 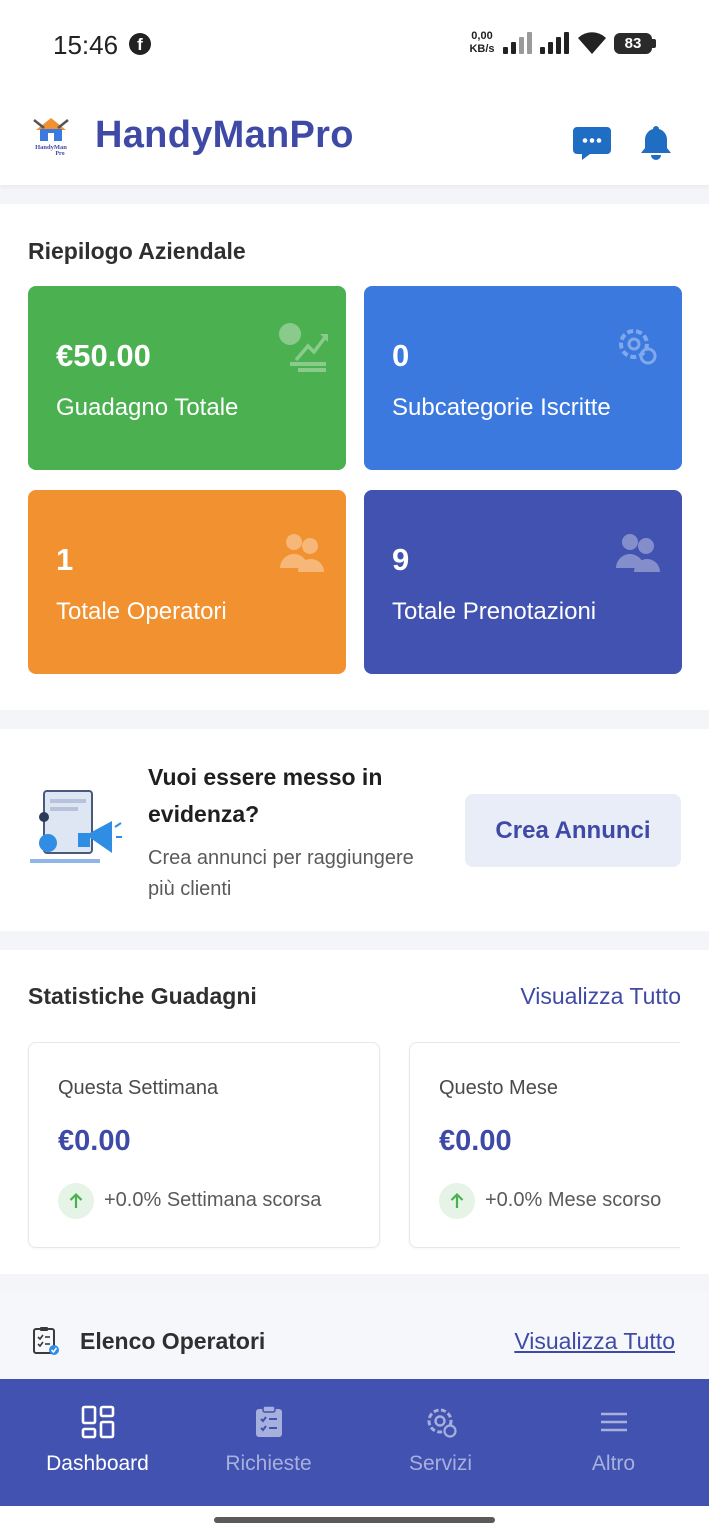 I want to click on earnings-trend: +0.0% Settimana scorsa, so click(x=213, y=1200).